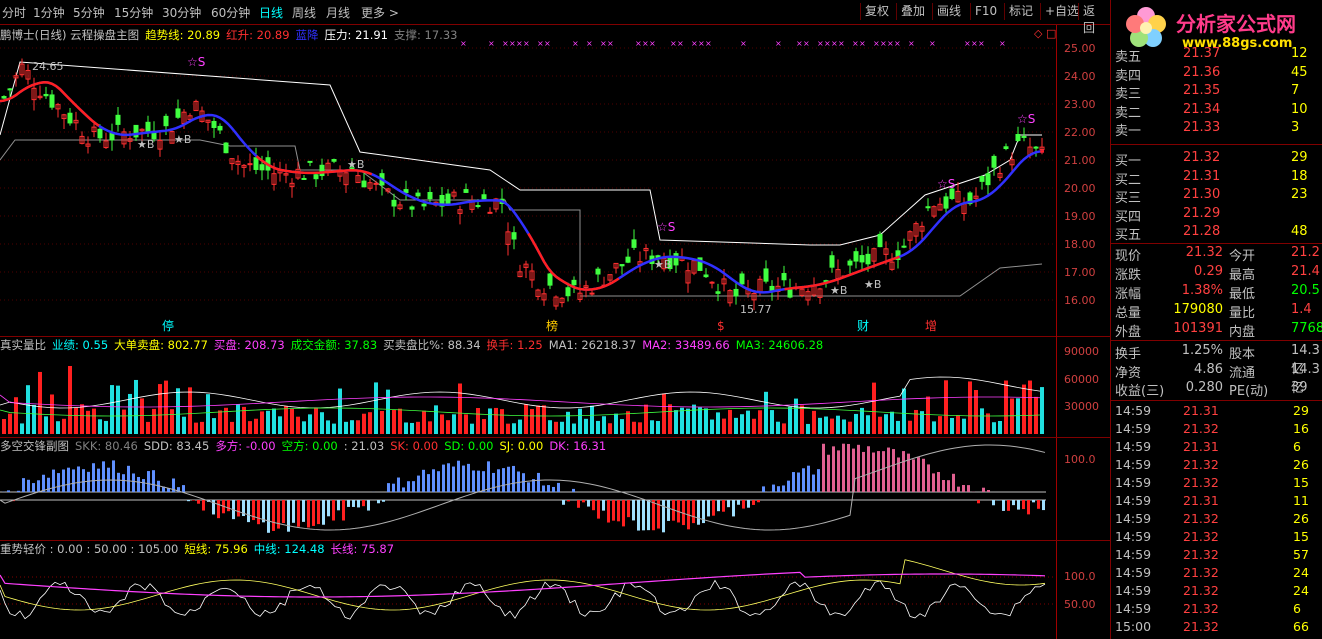 This screenshot has height=639, width=1322. What do you see at coordinates (1216, 215) in the screenshot?
I see `buy-level-row: 买四 21.29` at bounding box center [1216, 215].